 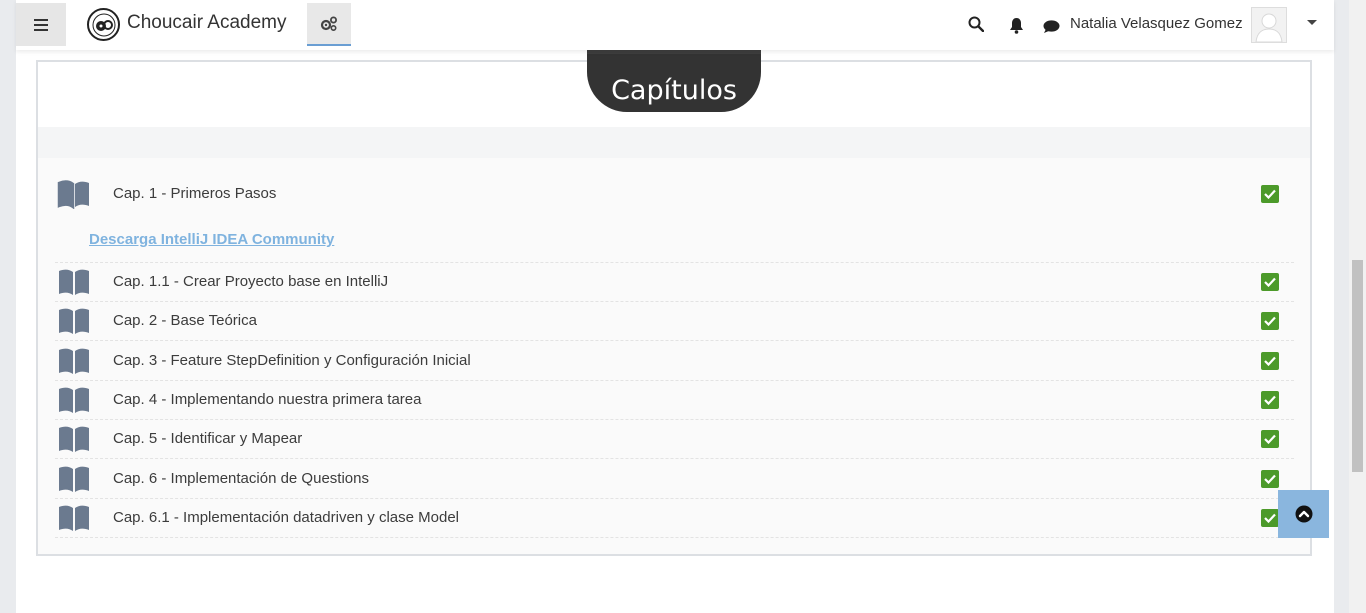 I want to click on user-avatar, so click(x=1269, y=25).